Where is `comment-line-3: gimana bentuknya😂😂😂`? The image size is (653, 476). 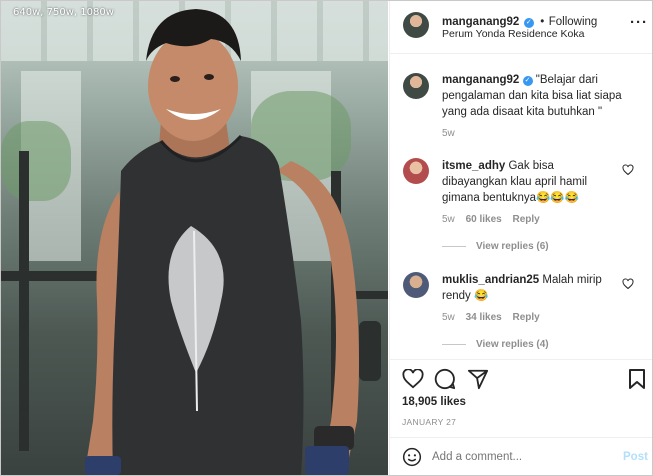 comment-line-3: gimana bentuknya😂😂😂 is located at coordinates (510, 198).